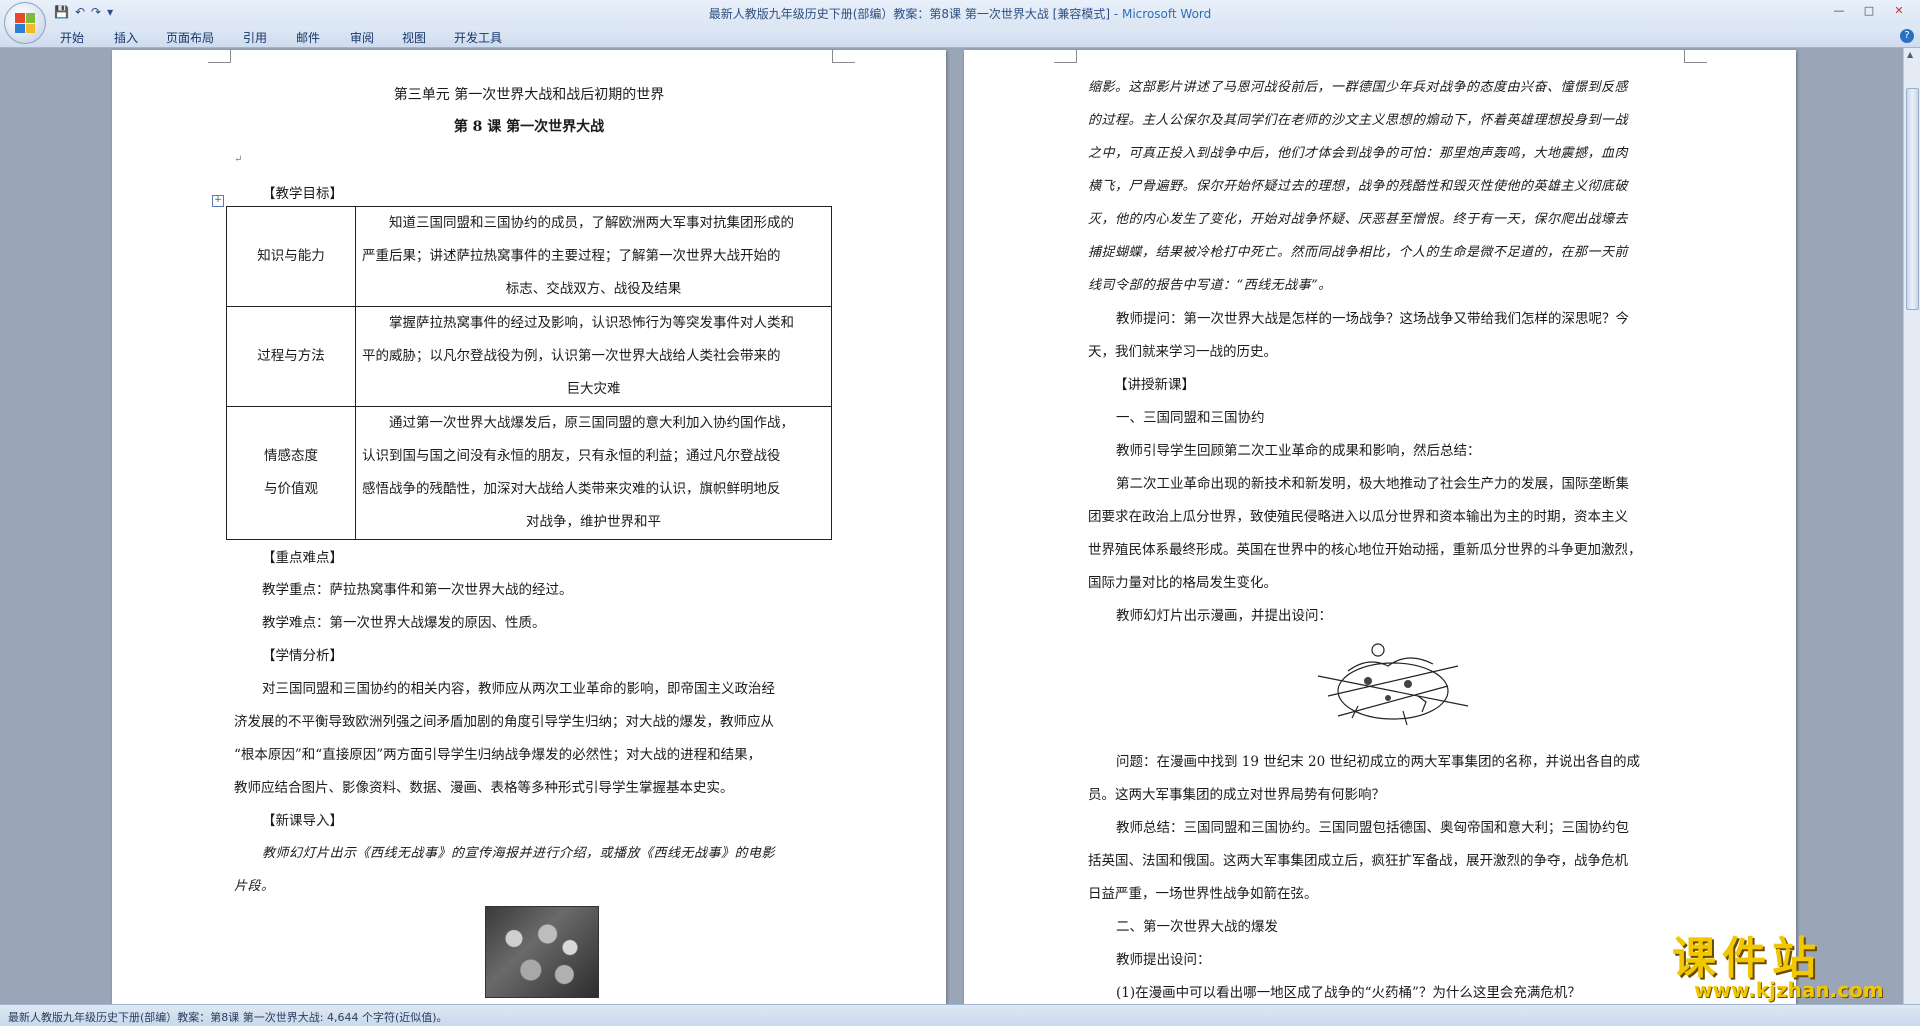  What do you see at coordinates (1358, 120) in the screenshot?
I see `body-line: 的过程。主人公保尔及其同学们在老师的沙文主义思想的煽动下，怀着英雄理想投身到一战` at bounding box center [1358, 120].